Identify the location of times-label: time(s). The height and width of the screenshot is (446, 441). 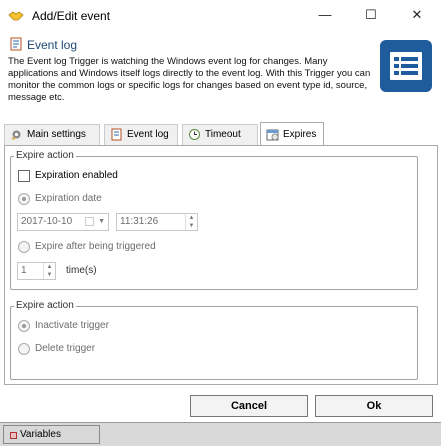
(81, 270).